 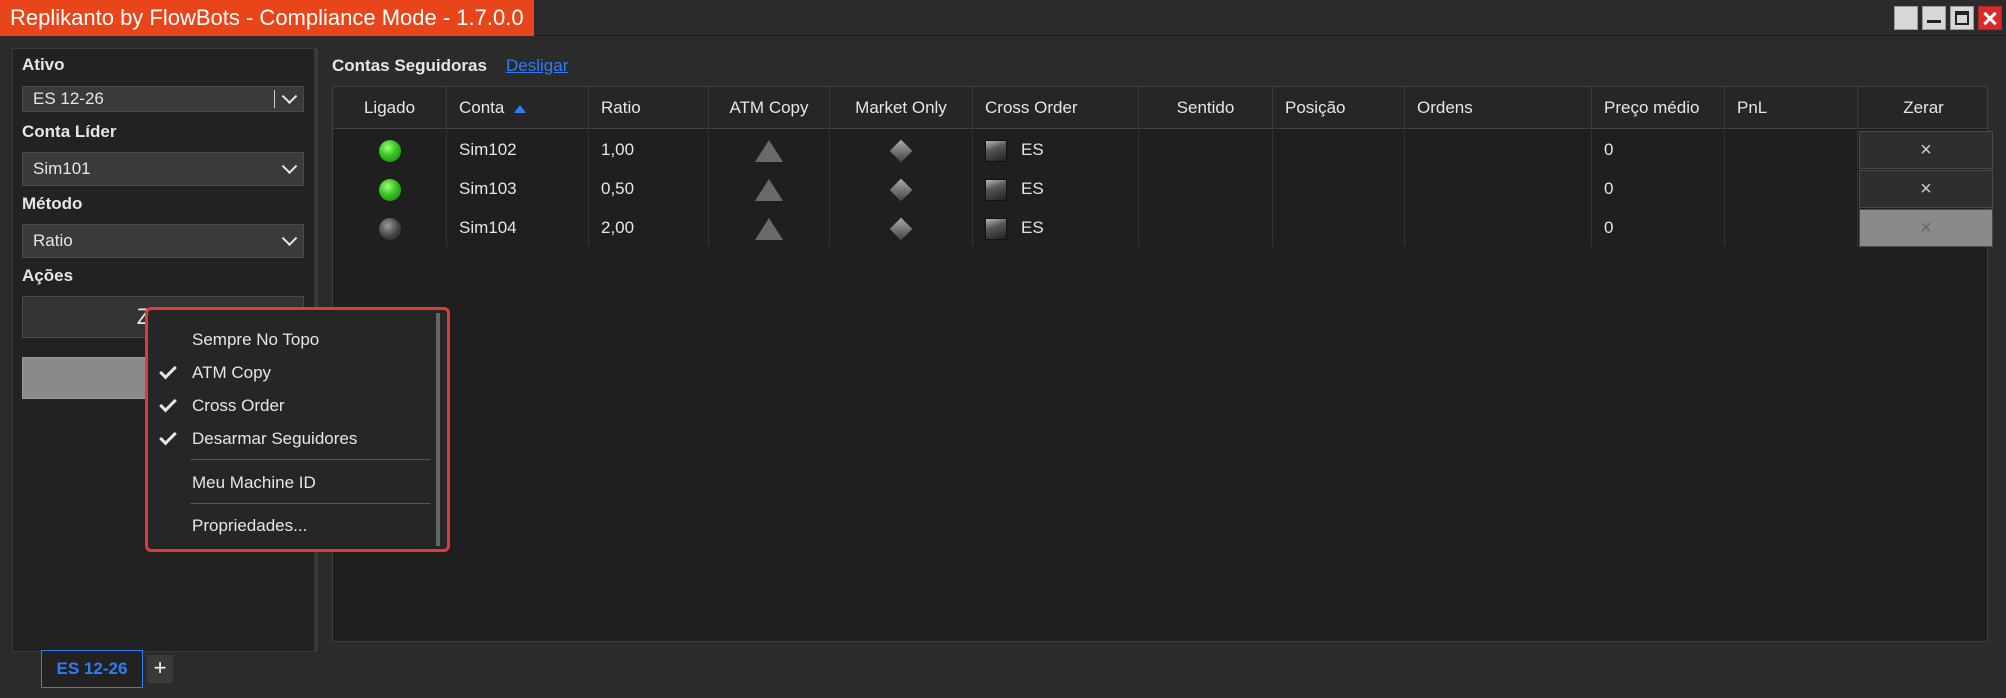 I want to click on metodo-value: Ratio, so click(x=53, y=240).